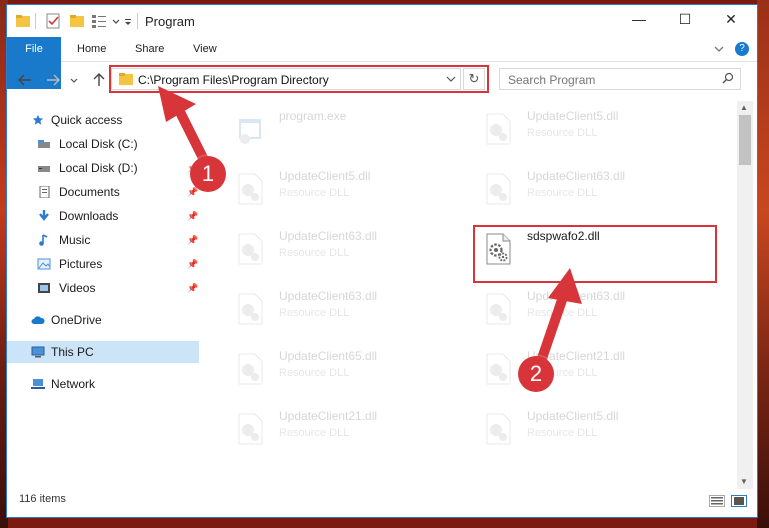  Describe the element at coordinates (149, 49) in the screenshot. I see `tab-share: Share` at that location.